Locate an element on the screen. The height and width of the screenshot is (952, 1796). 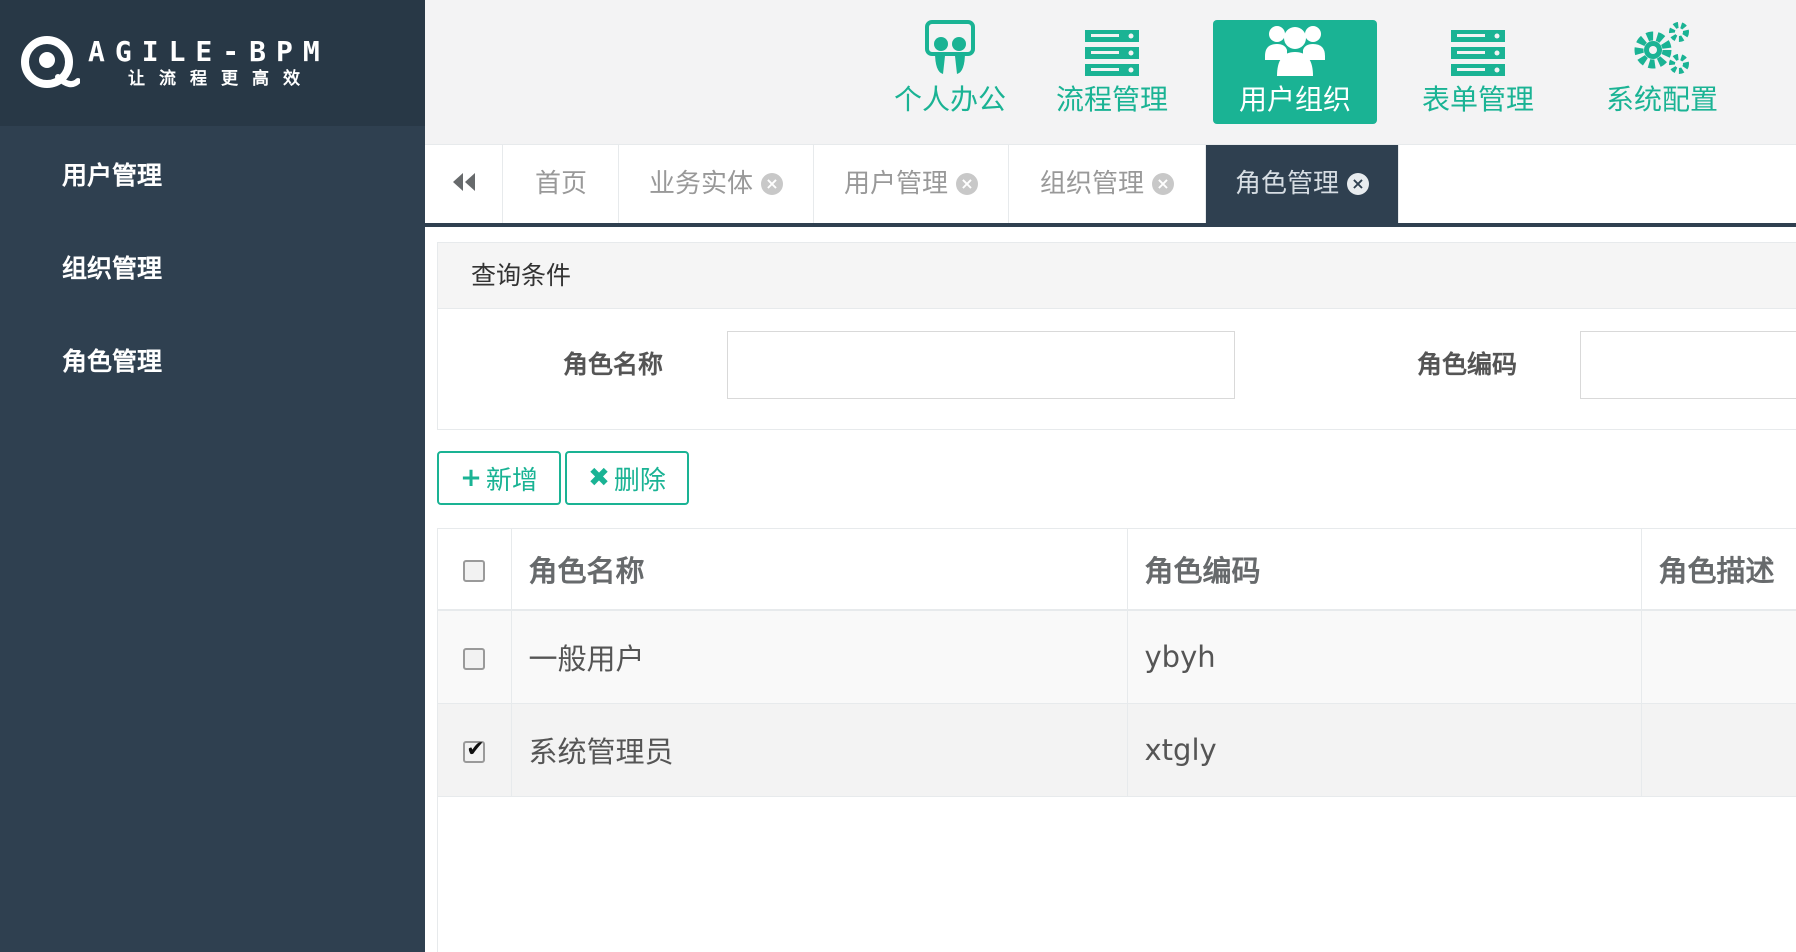
tab-user-management: 用户管理 × is located at coordinates (911, 184).